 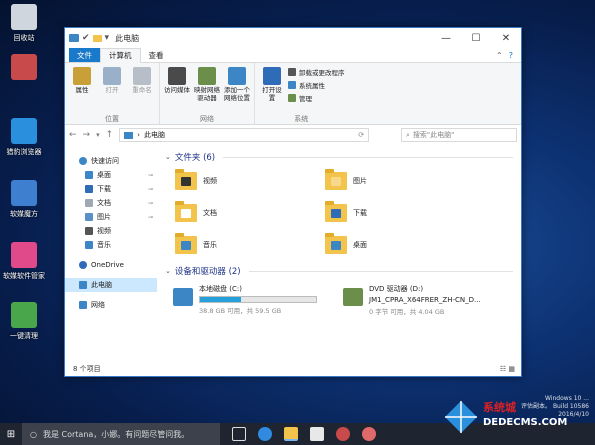 What do you see at coordinates (317, 434) in the screenshot?
I see `store-icon` at bounding box center [317, 434].